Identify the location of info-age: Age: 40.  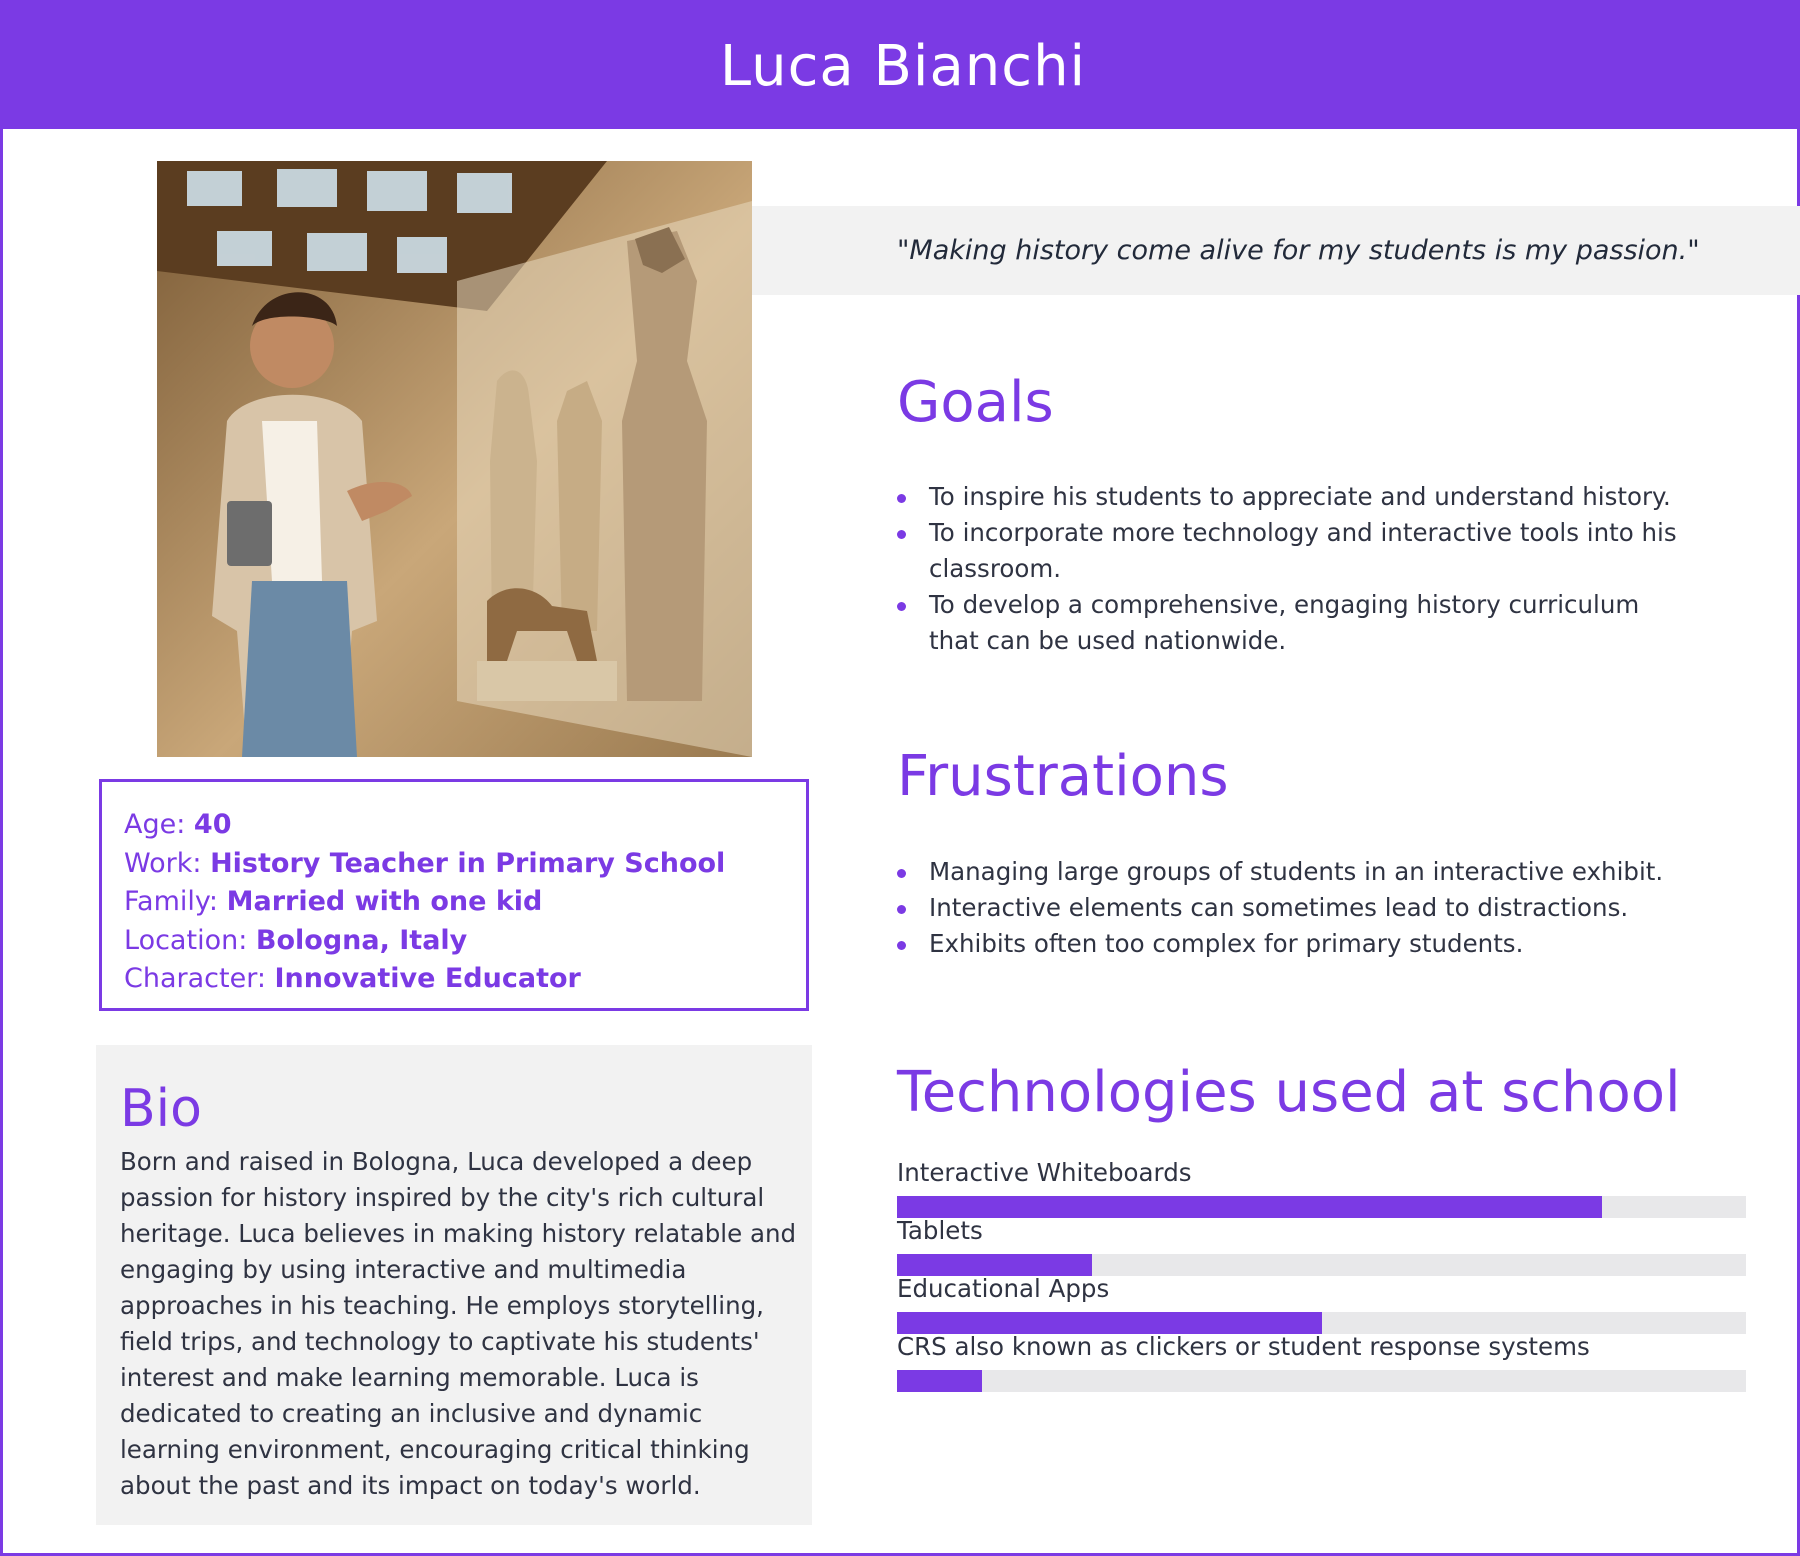
(465, 825).